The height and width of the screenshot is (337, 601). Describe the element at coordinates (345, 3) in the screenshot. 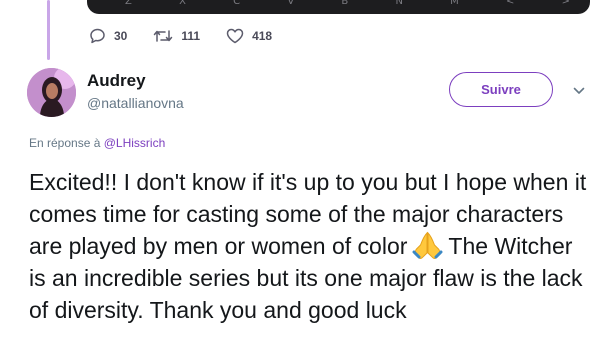

I see `key: B` at that location.